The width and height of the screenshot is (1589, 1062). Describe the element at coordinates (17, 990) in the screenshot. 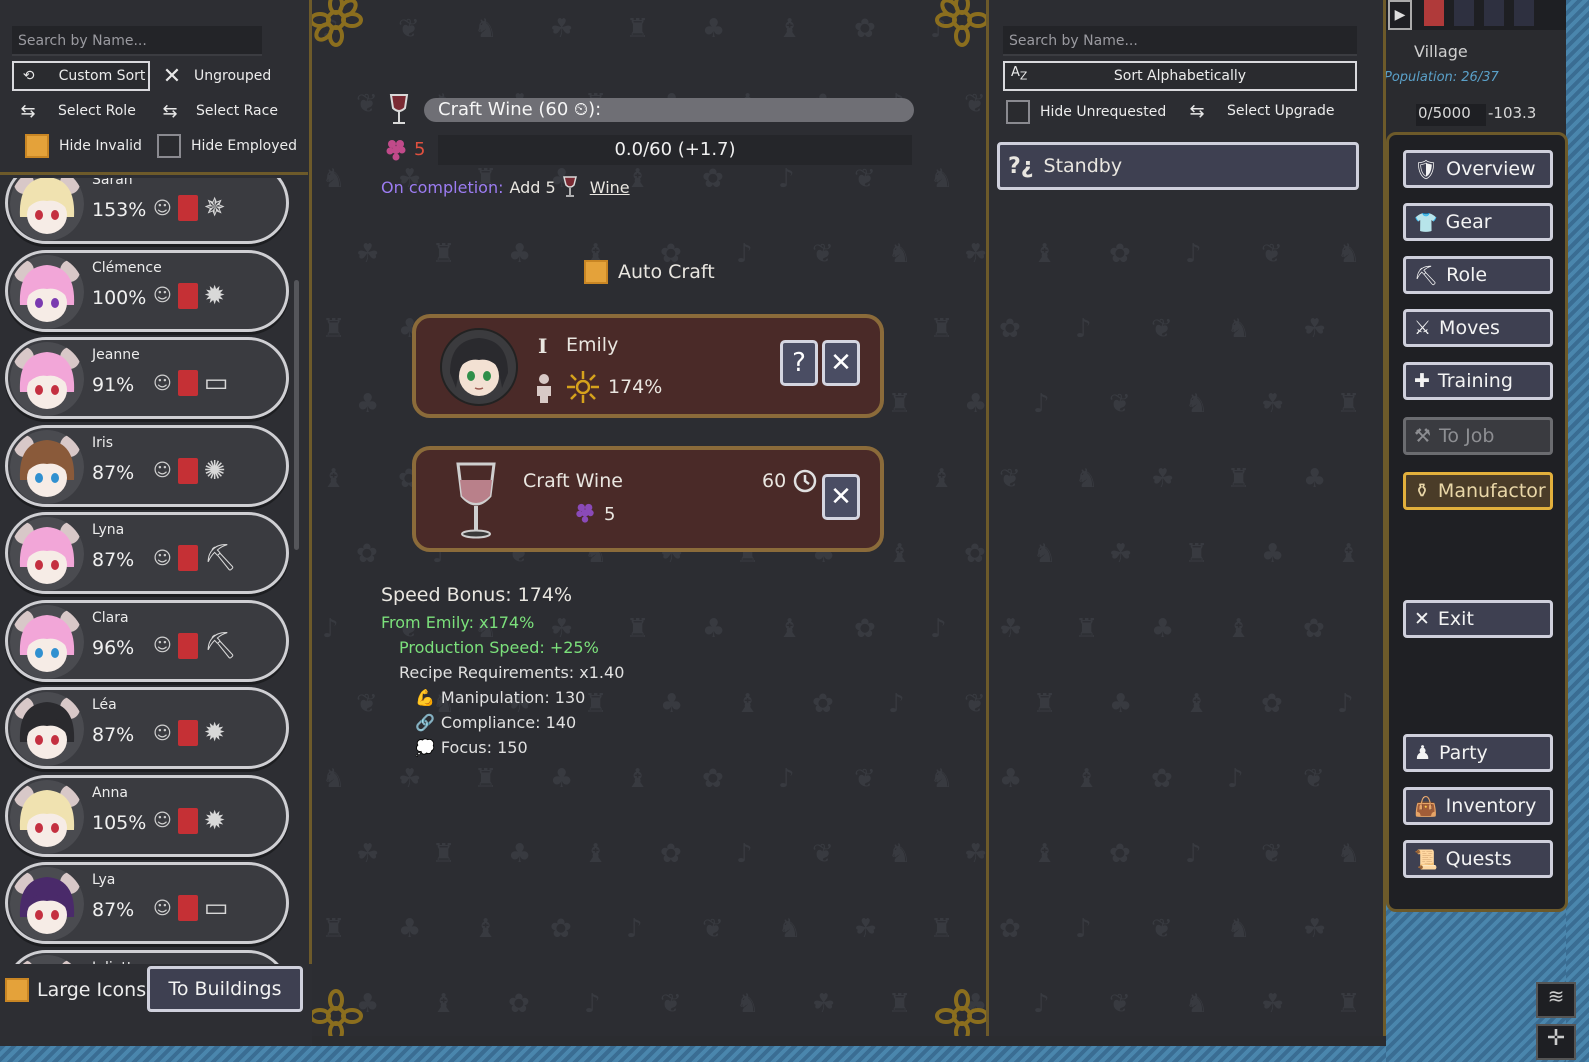

I see `large-icons-checkbox` at that location.